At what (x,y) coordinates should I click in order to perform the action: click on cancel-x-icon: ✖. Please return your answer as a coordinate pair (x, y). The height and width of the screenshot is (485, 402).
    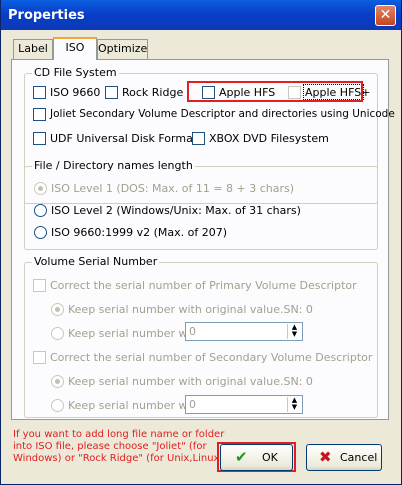
    Looking at the image, I should click on (325, 457).